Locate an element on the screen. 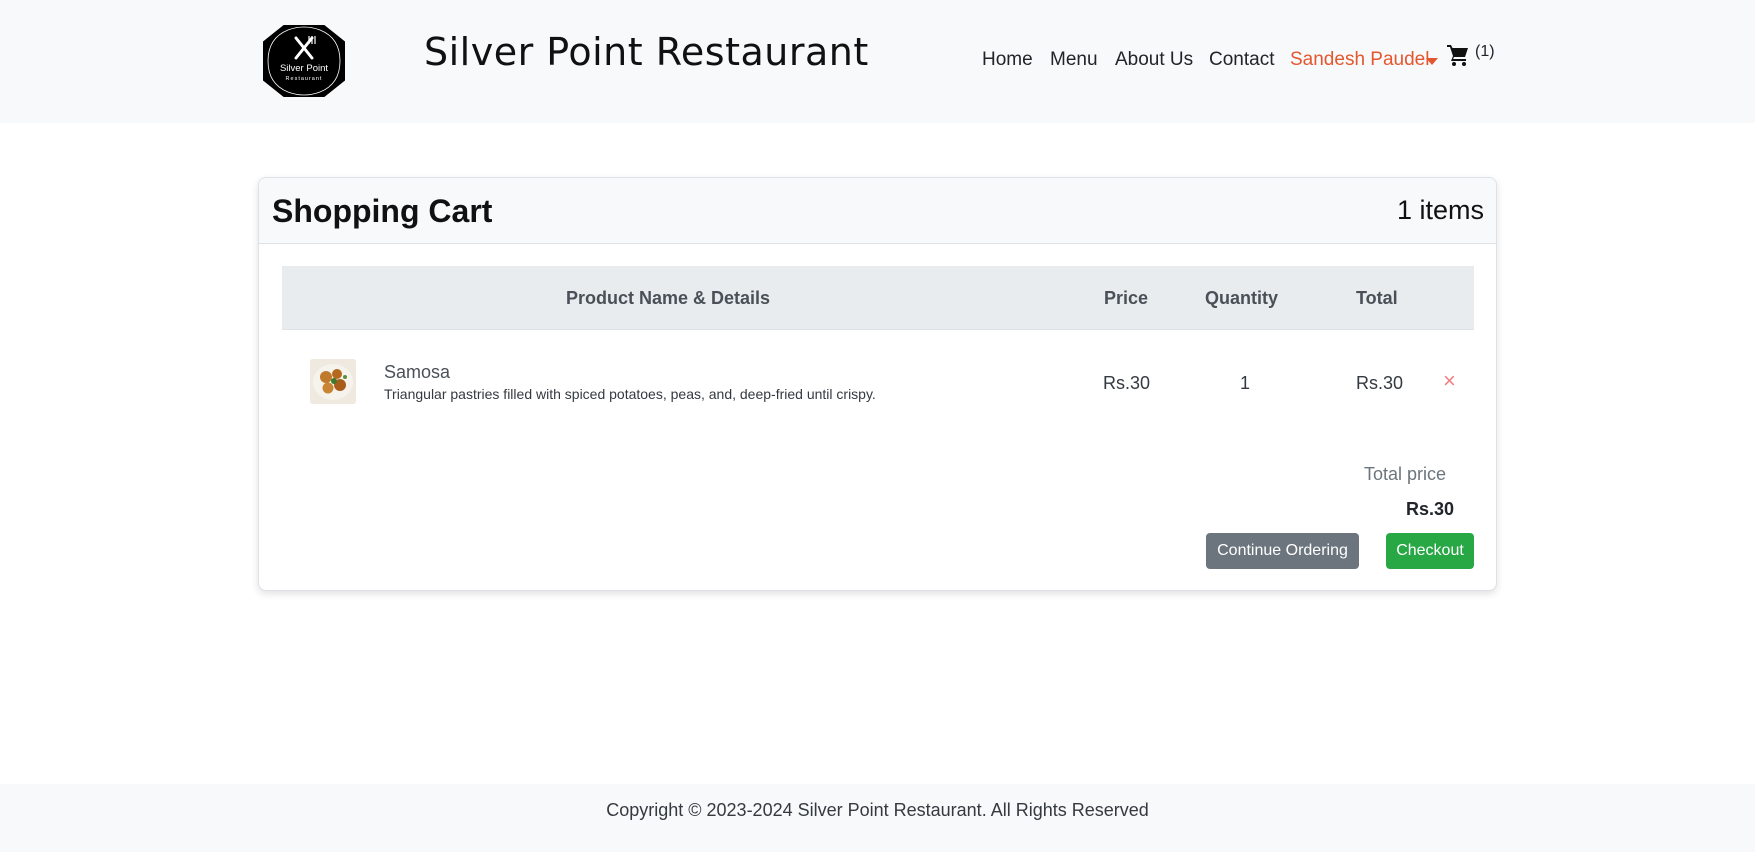 The height and width of the screenshot is (852, 1755). total-price-label: Total price is located at coordinates (1404, 474).